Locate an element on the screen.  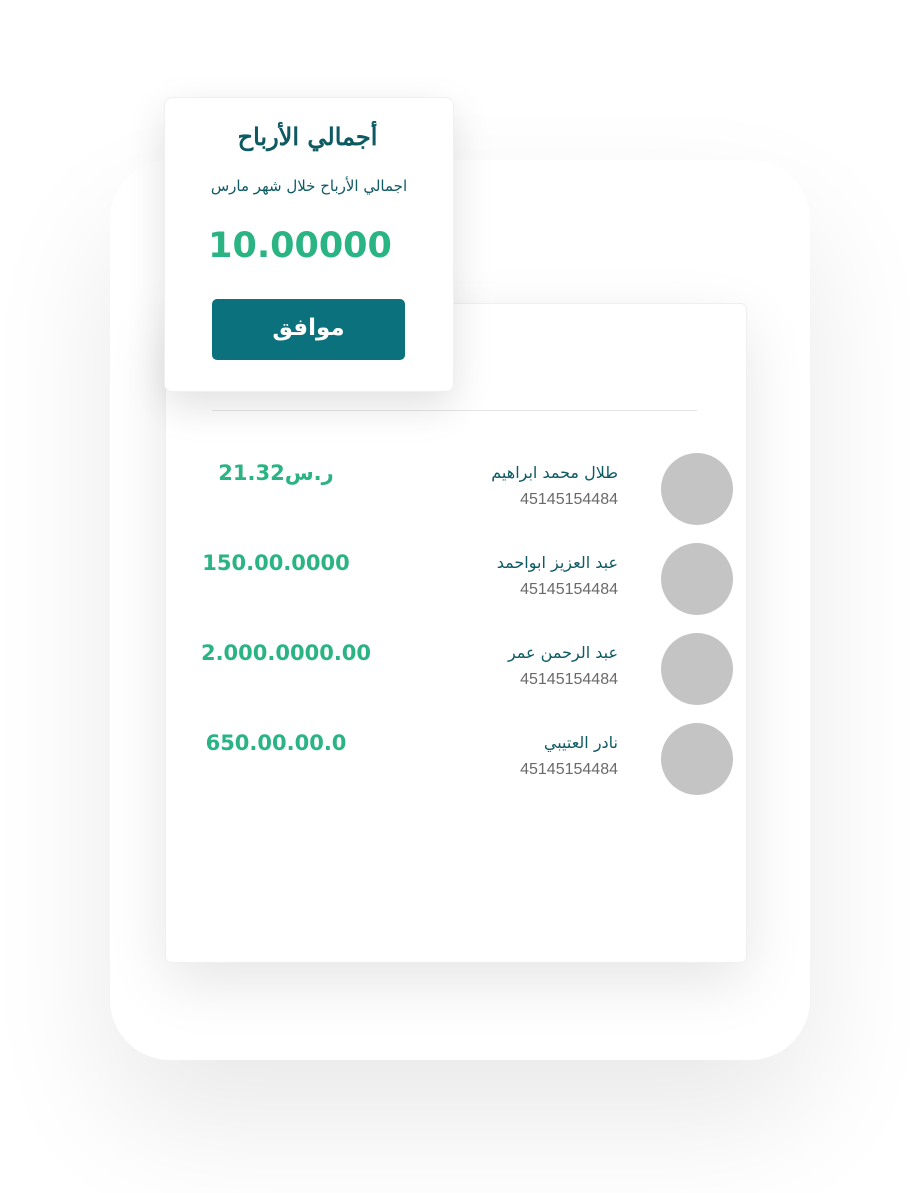
amount-number: 150.00.0000 is located at coordinates (276, 563).